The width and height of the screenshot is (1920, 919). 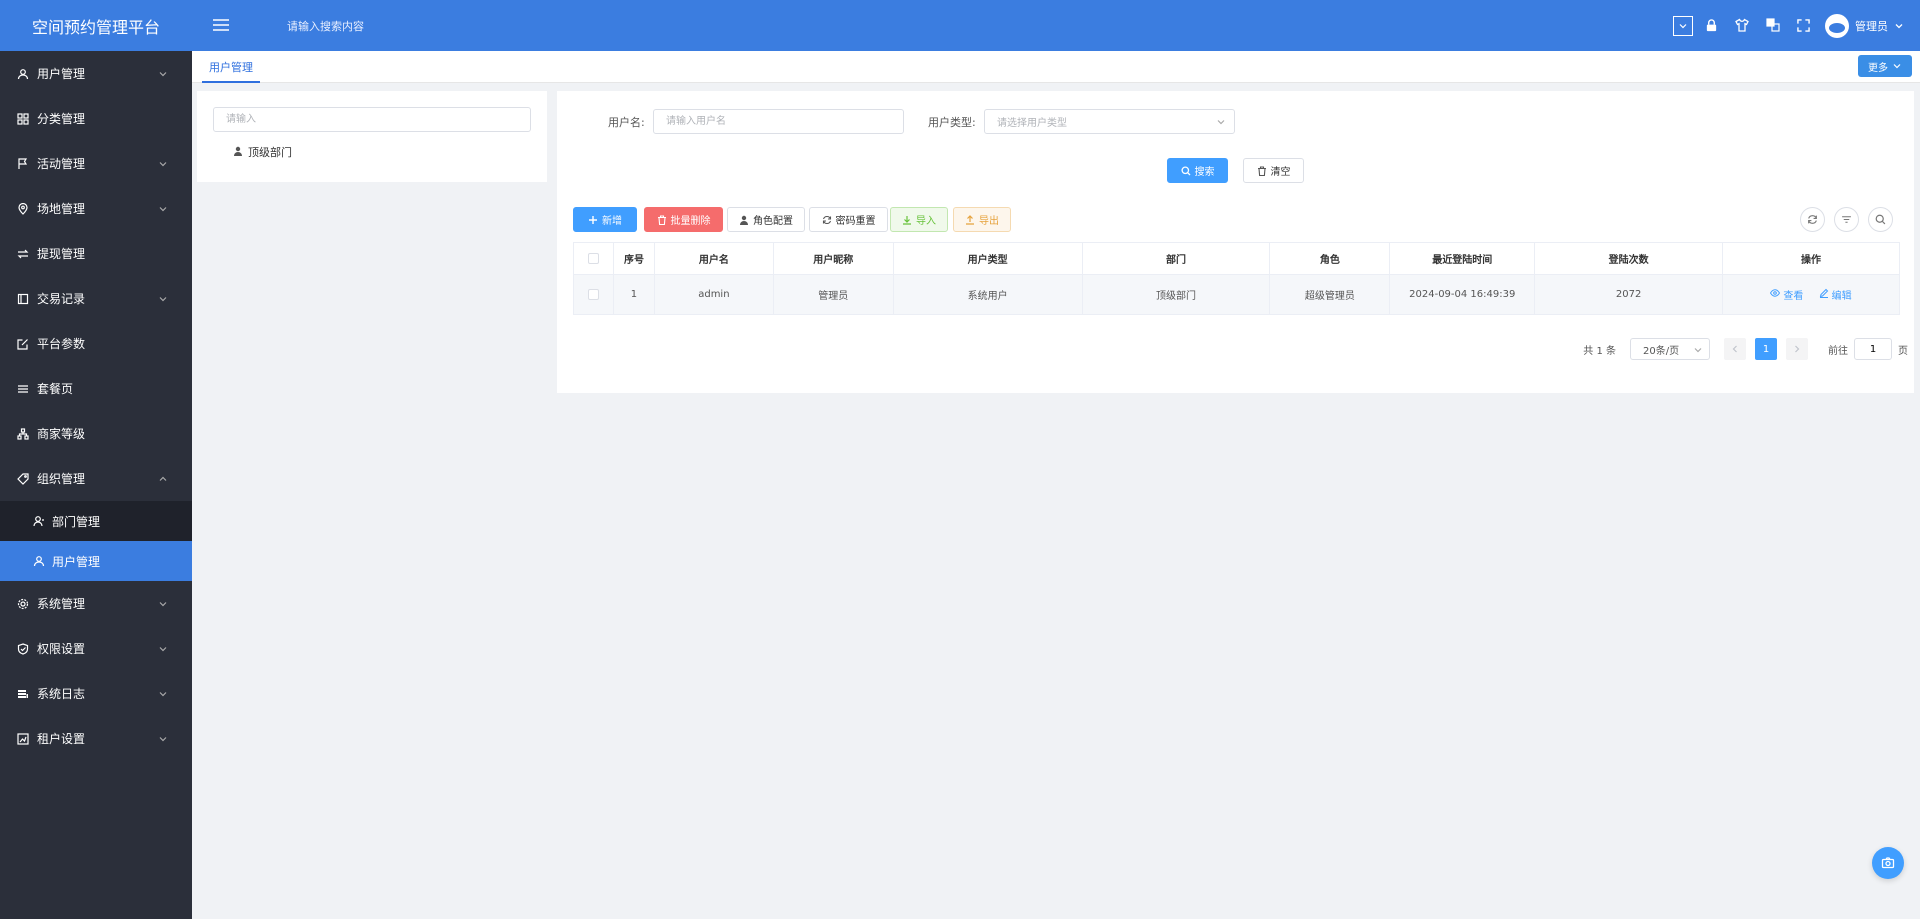 I want to click on column-header: 用户类型, so click(x=987, y=258).